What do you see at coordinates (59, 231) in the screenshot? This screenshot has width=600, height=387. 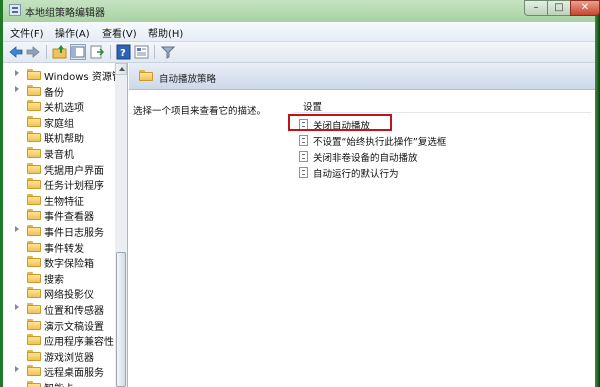 I see `tree-item: 事件日志服务` at bounding box center [59, 231].